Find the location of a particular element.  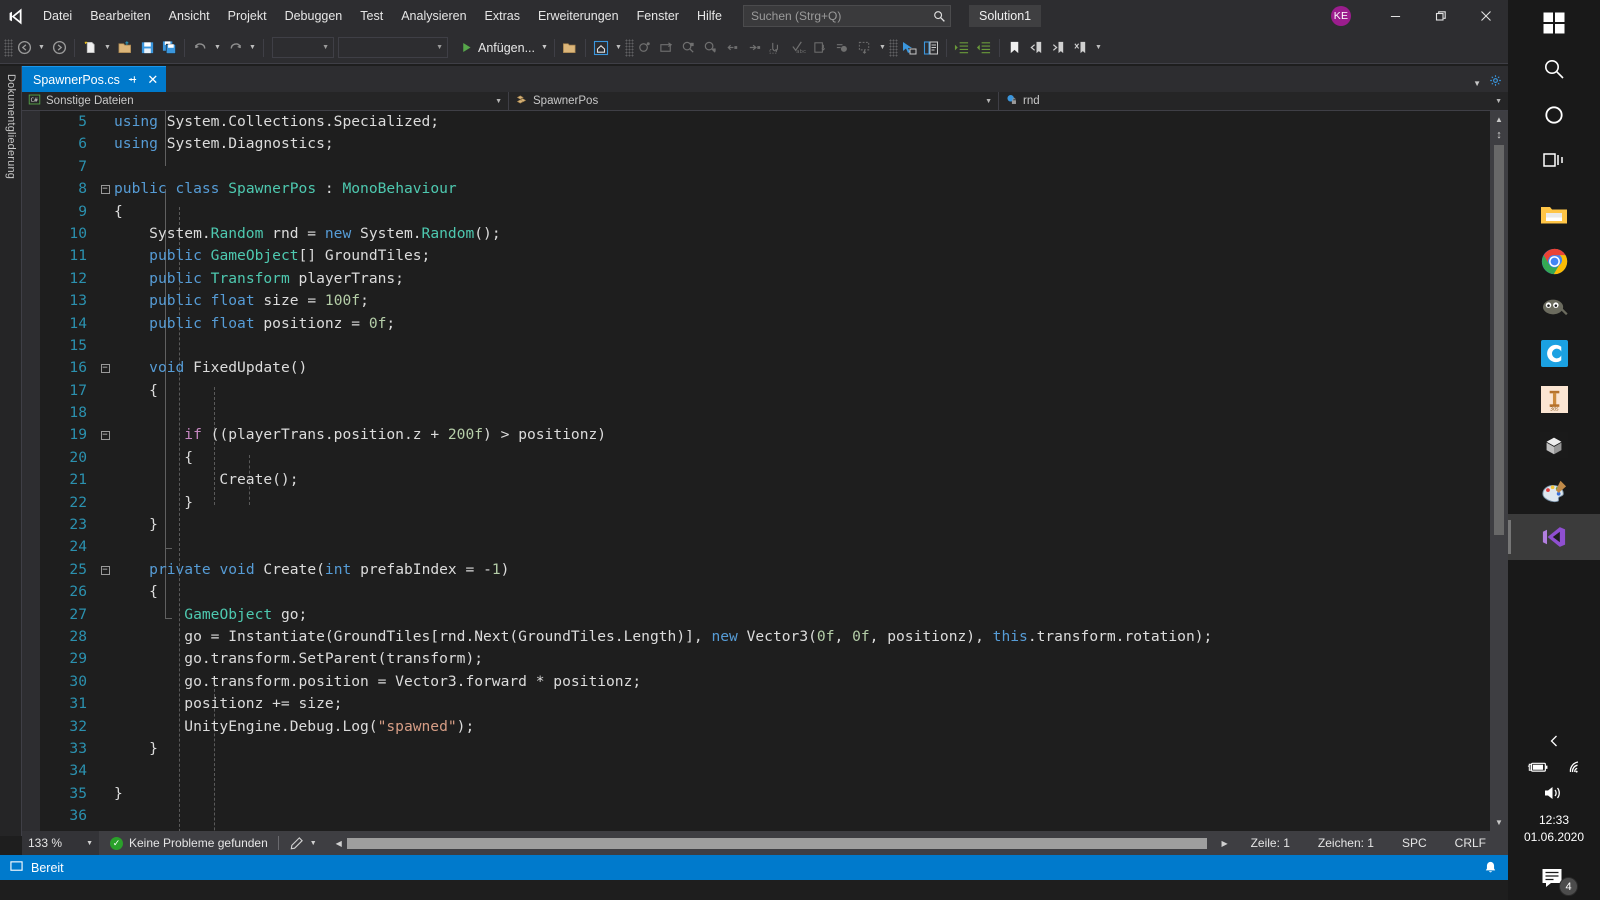

chevron-up-icon is located at coordinates (1554, 741).